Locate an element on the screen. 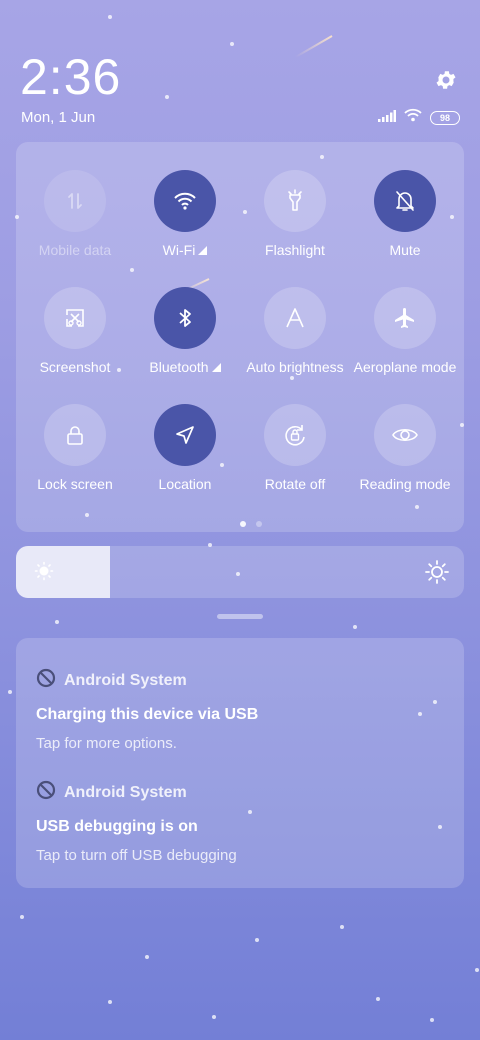 Image resolution: width=480 pixels, height=1040 pixels. tile-label: Aeroplane mode is located at coordinates (405, 367).